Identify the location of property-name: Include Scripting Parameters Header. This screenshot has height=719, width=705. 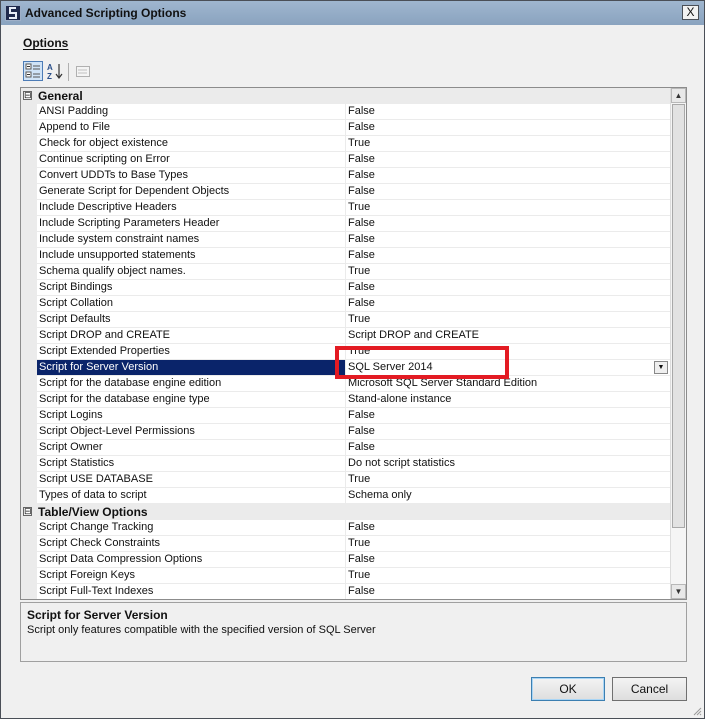
(191, 224).